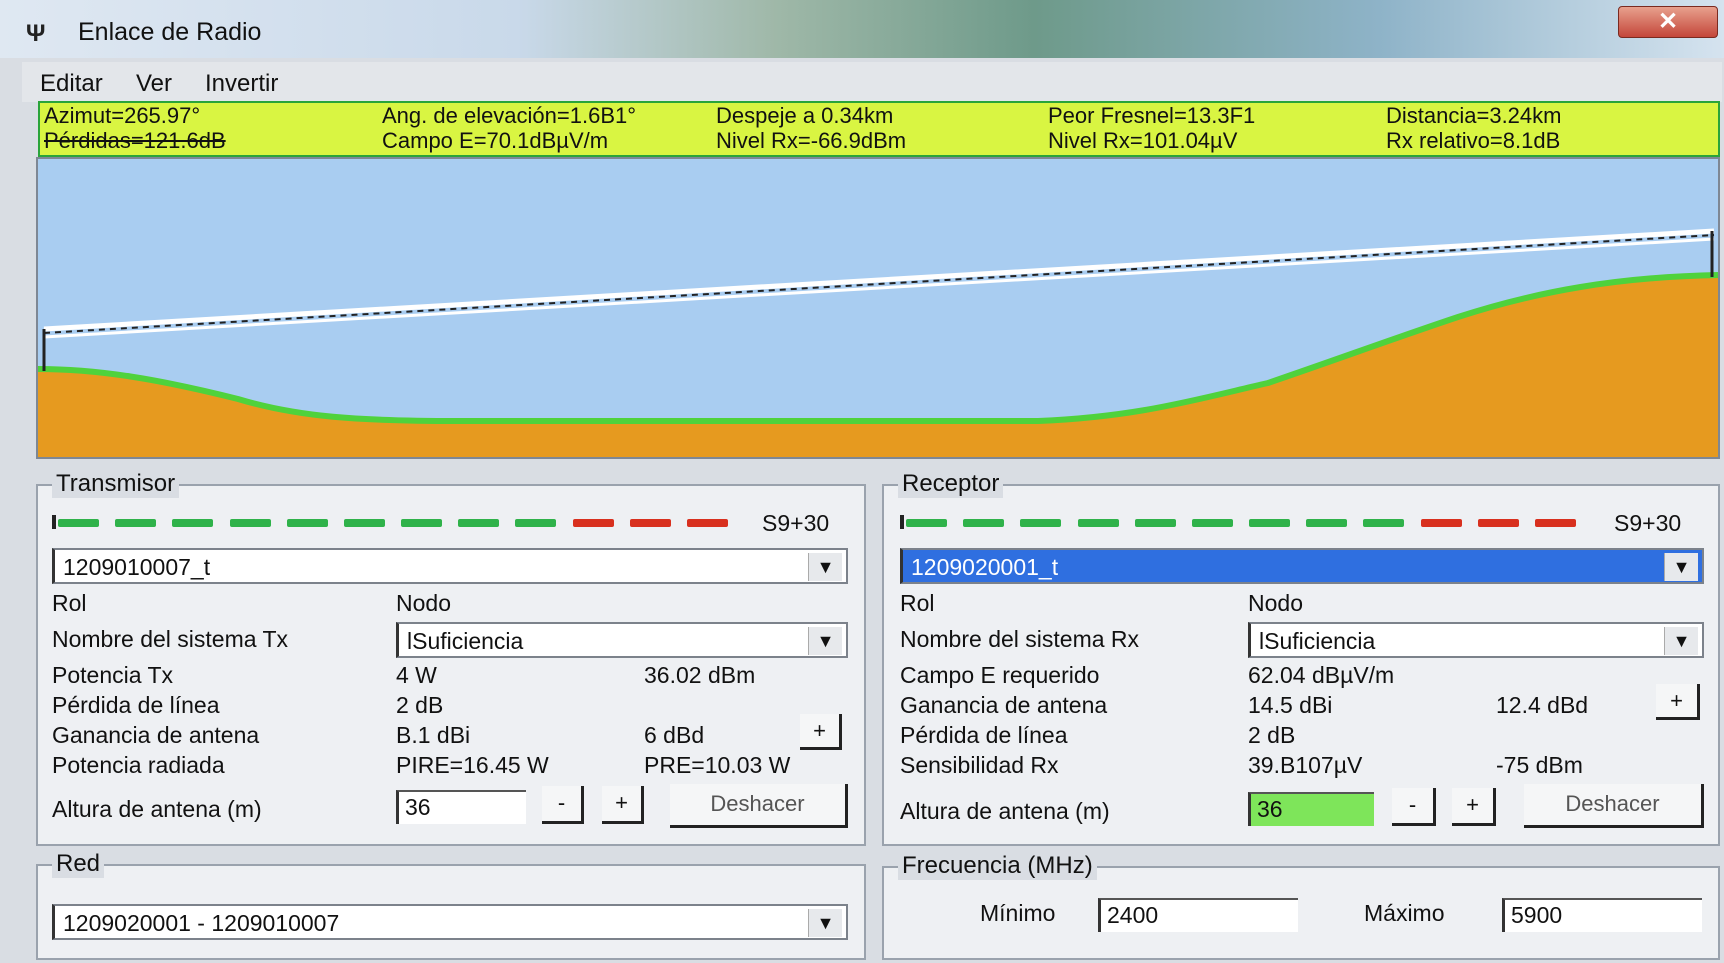 The width and height of the screenshot is (1724, 963). What do you see at coordinates (1668, 22) in the screenshot?
I see `close-button: ✕` at bounding box center [1668, 22].